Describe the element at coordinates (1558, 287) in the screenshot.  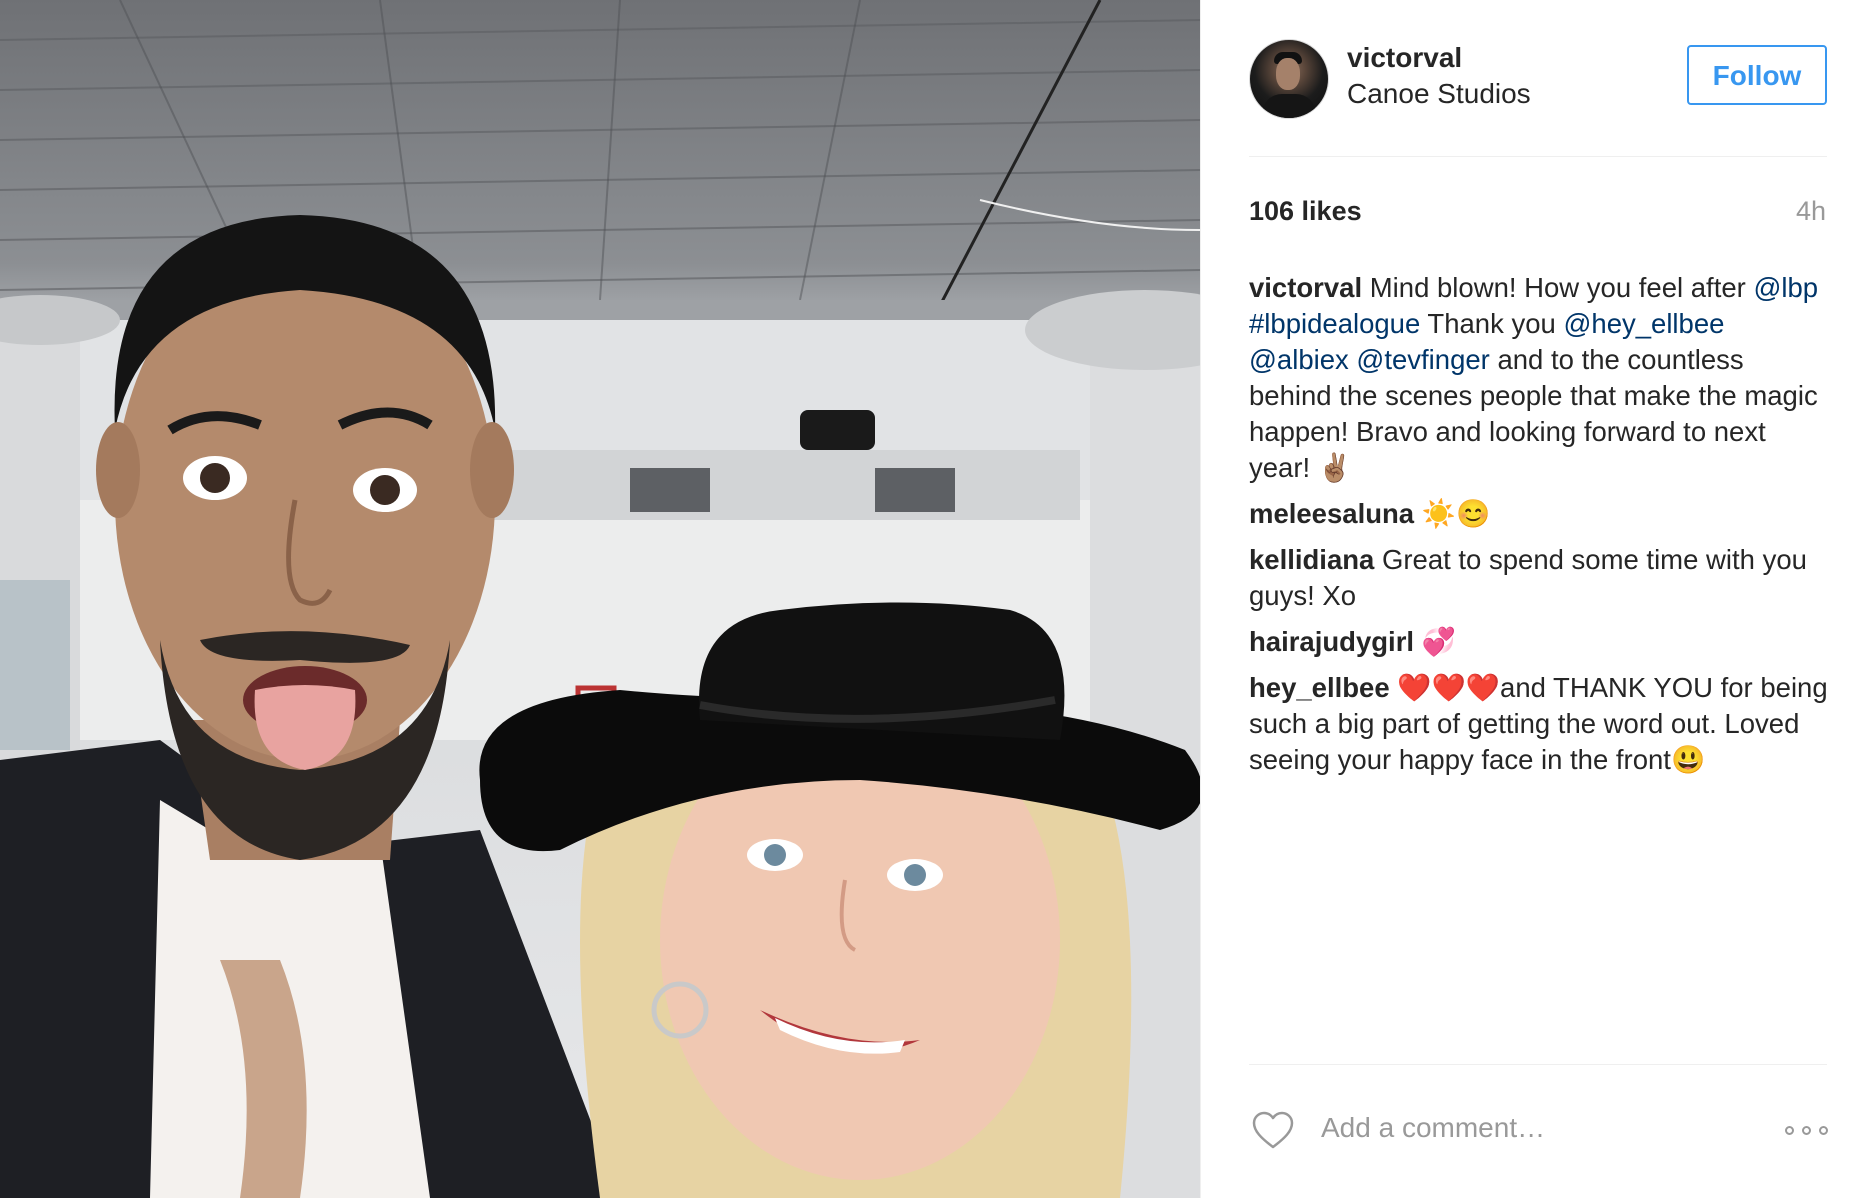
I see `caption-text: Mind blown! How you feel after` at that location.